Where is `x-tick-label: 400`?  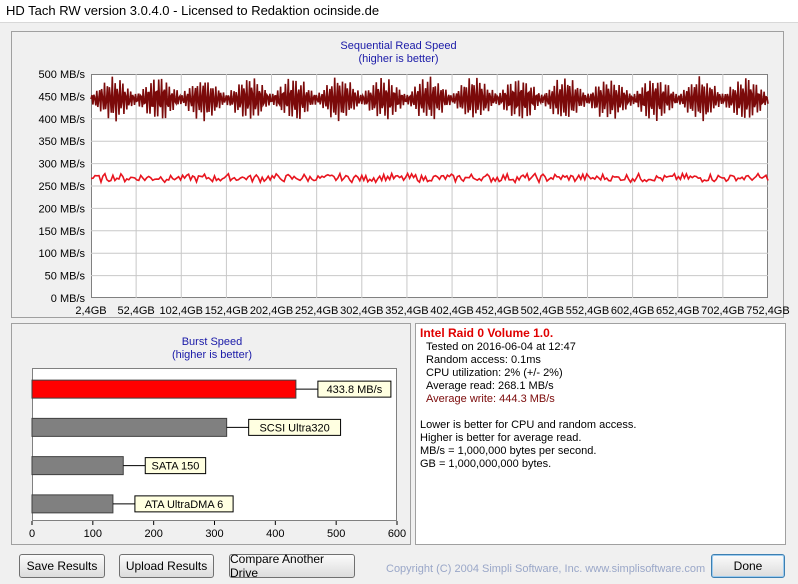 x-tick-label: 400 is located at coordinates (275, 534).